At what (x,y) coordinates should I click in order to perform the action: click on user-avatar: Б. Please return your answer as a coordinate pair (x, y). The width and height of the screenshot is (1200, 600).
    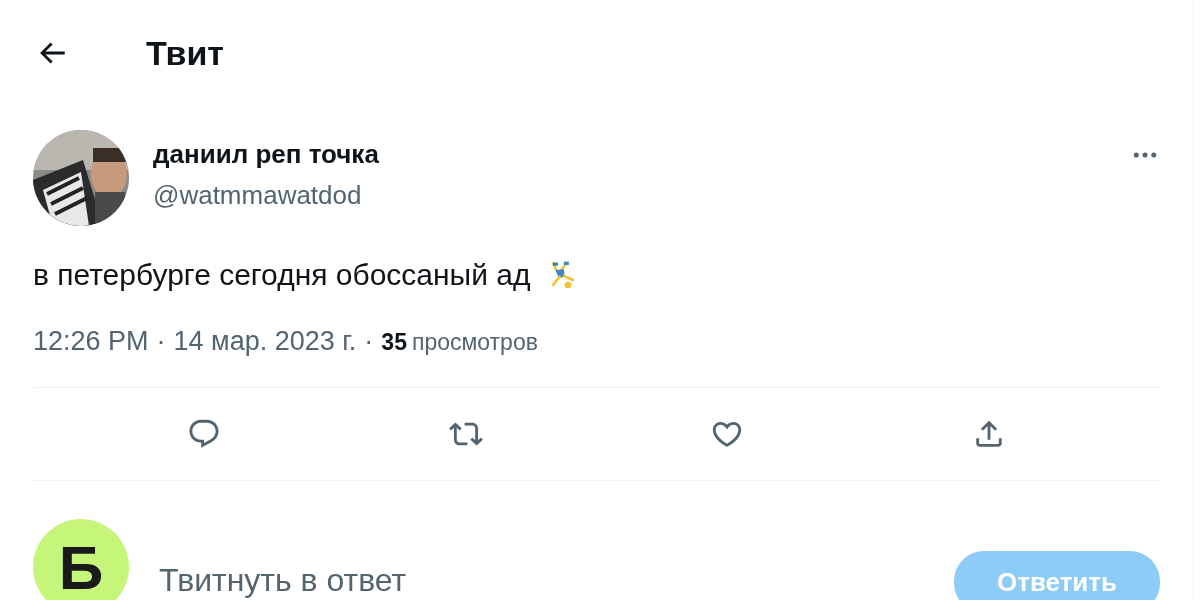
    Looking at the image, I should click on (81, 559).